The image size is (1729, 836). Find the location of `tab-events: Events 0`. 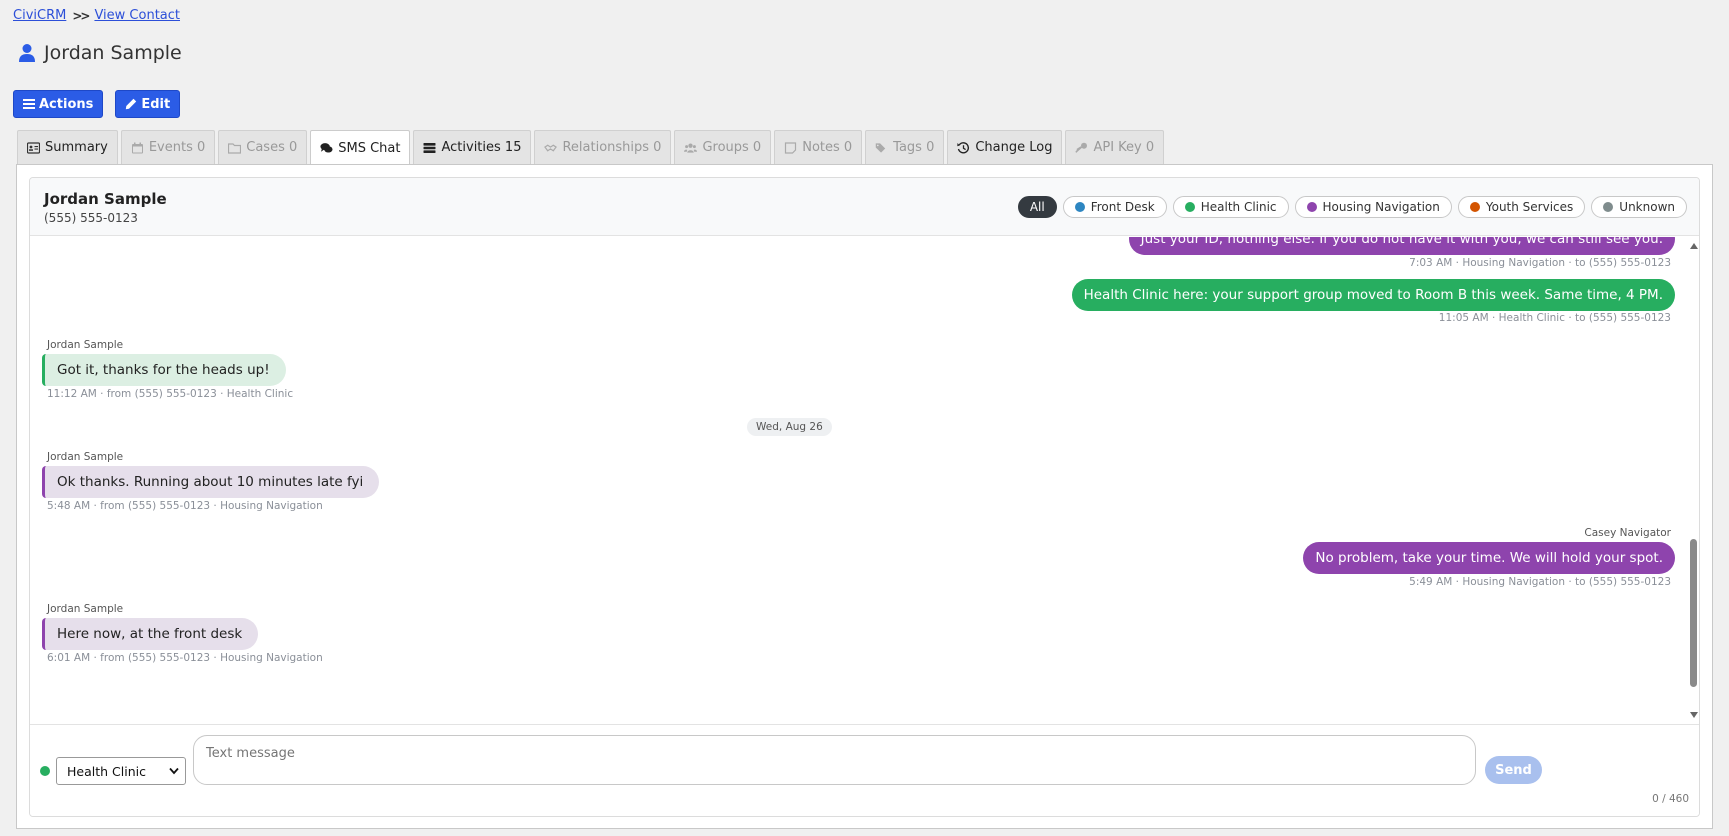

tab-events: Events 0 is located at coordinates (168, 147).